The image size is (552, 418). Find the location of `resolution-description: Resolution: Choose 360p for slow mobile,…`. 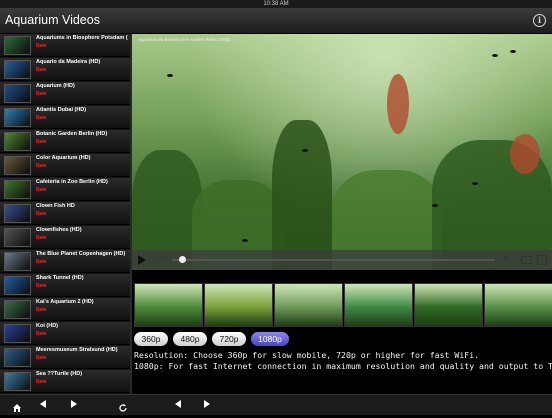

resolution-description: Resolution: Choose 360p for slow mobile,… is located at coordinates (343, 361).